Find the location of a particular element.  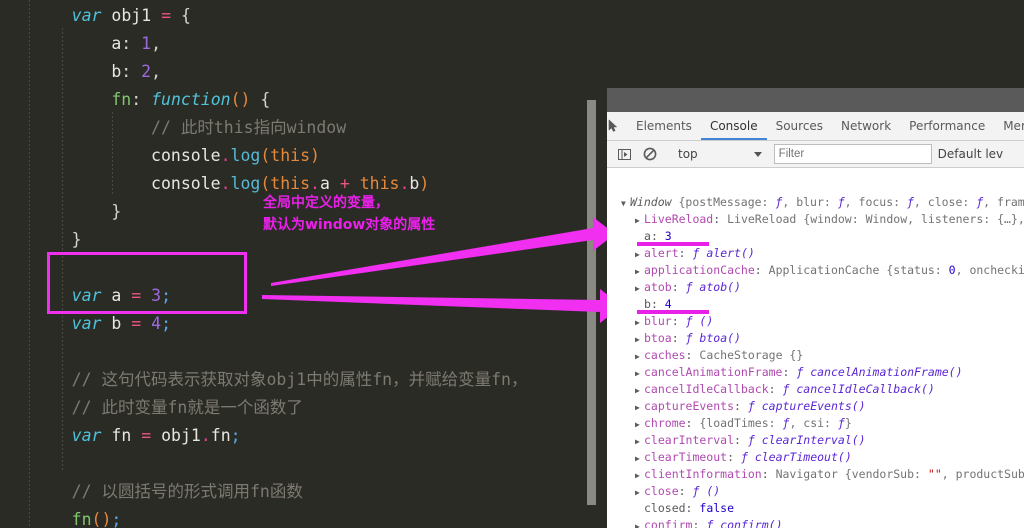

console-property-row: b: 4 is located at coordinates (815, 305).